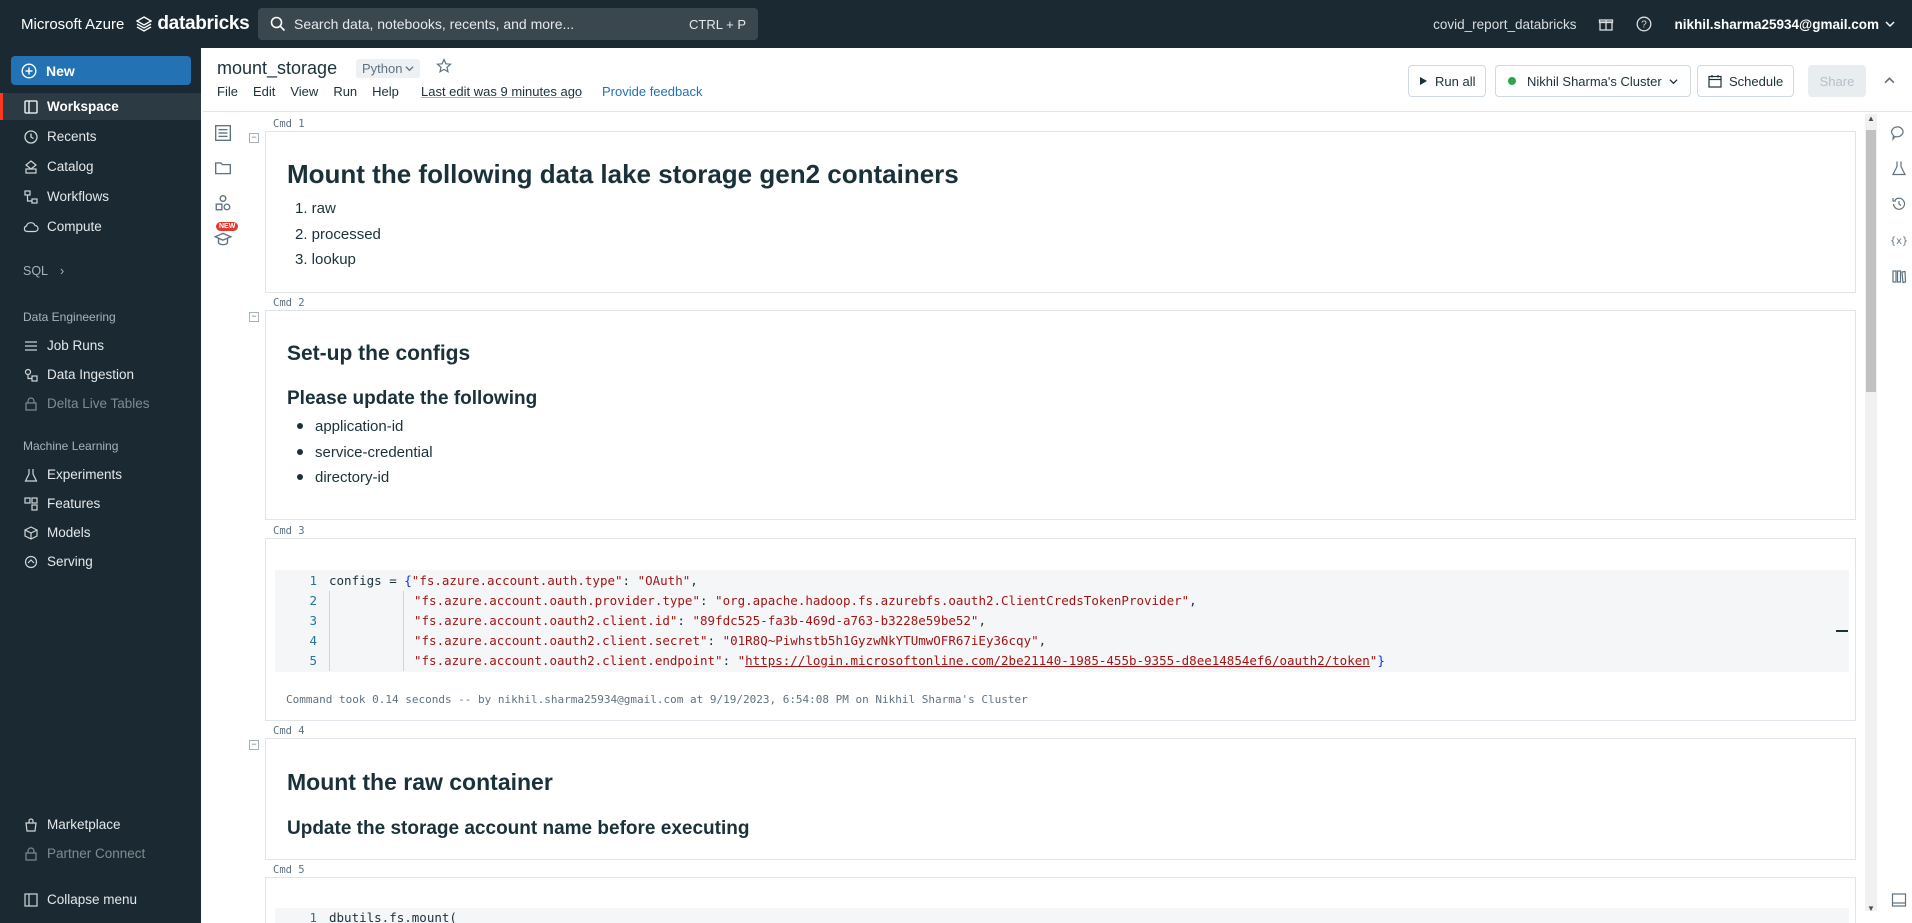 Image resolution: width=1912 pixels, height=923 pixels. Describe the element at coordinates (1871, 261) in the screenshot. I see `scrollbar-thumb` at that location.